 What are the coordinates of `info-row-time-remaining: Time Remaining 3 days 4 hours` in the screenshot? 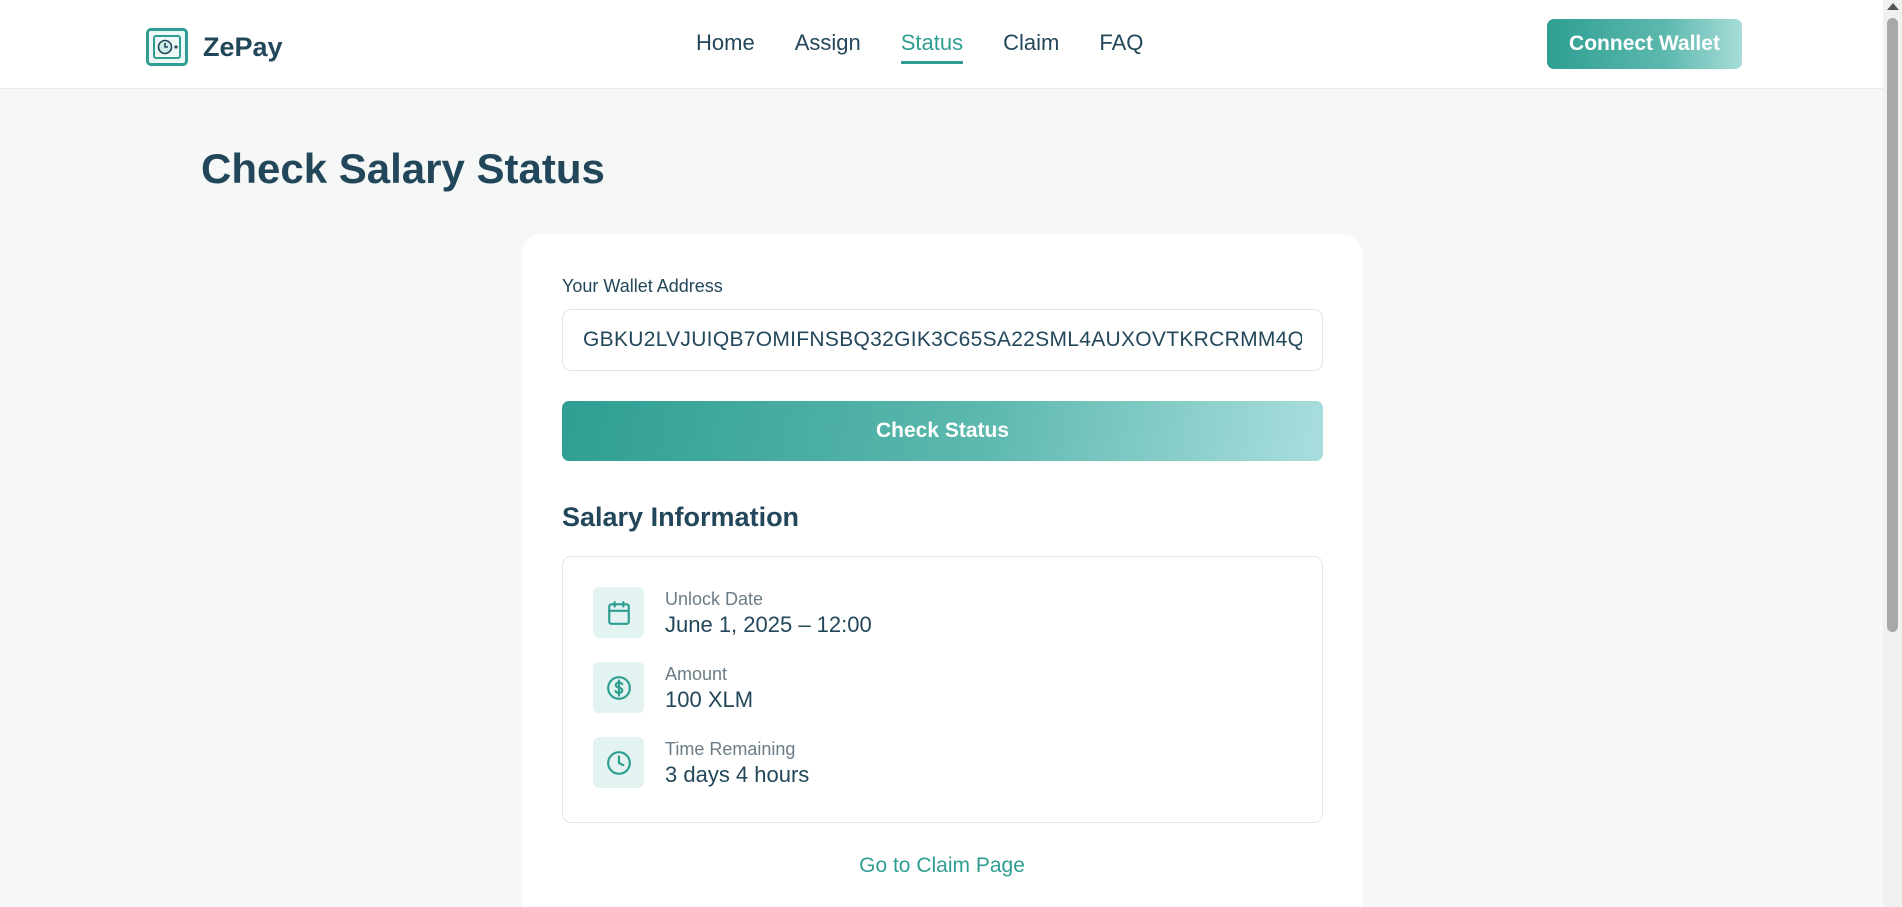 It's located at (701, 763).